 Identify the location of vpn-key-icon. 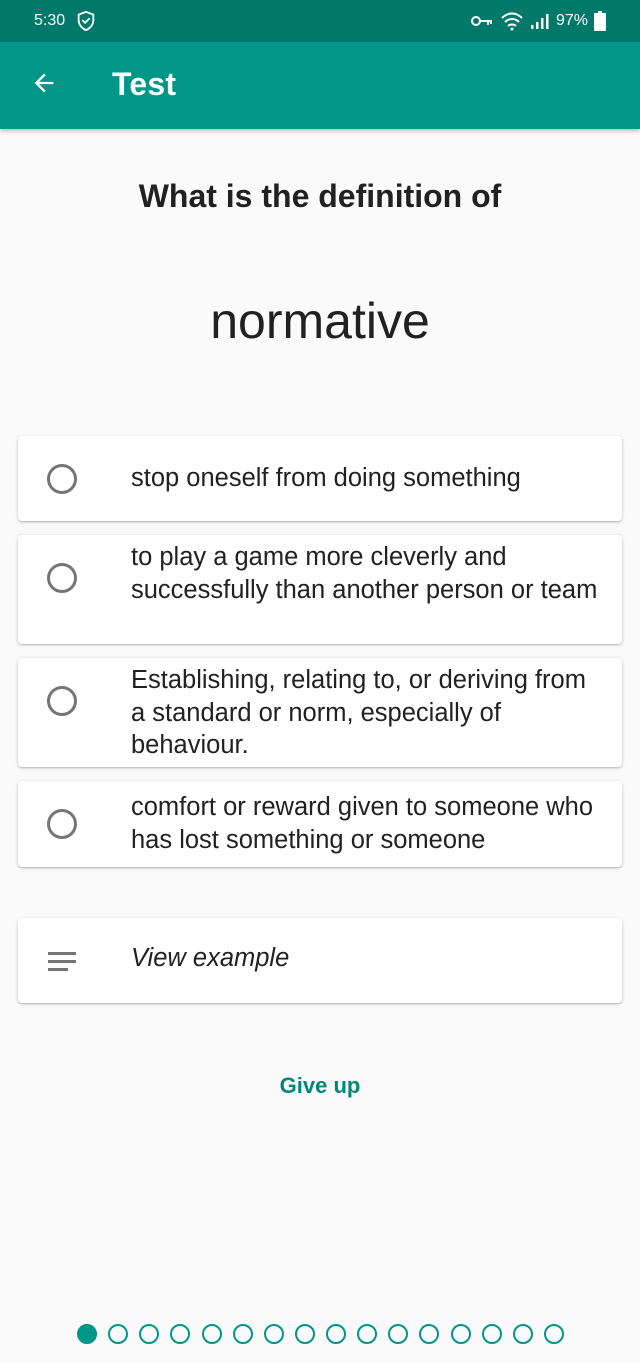
(482, 21).